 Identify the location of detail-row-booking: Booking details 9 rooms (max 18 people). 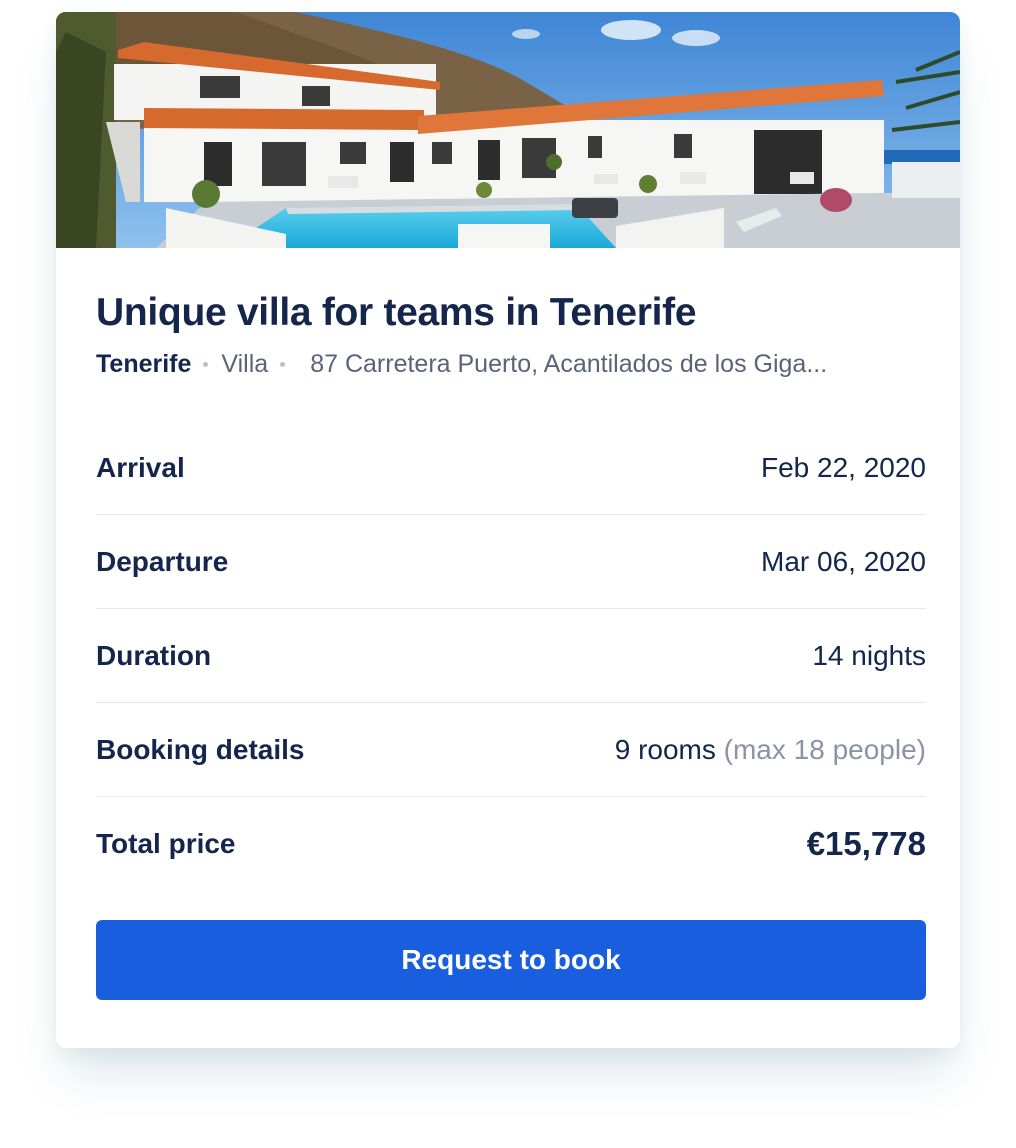
(511, 750).